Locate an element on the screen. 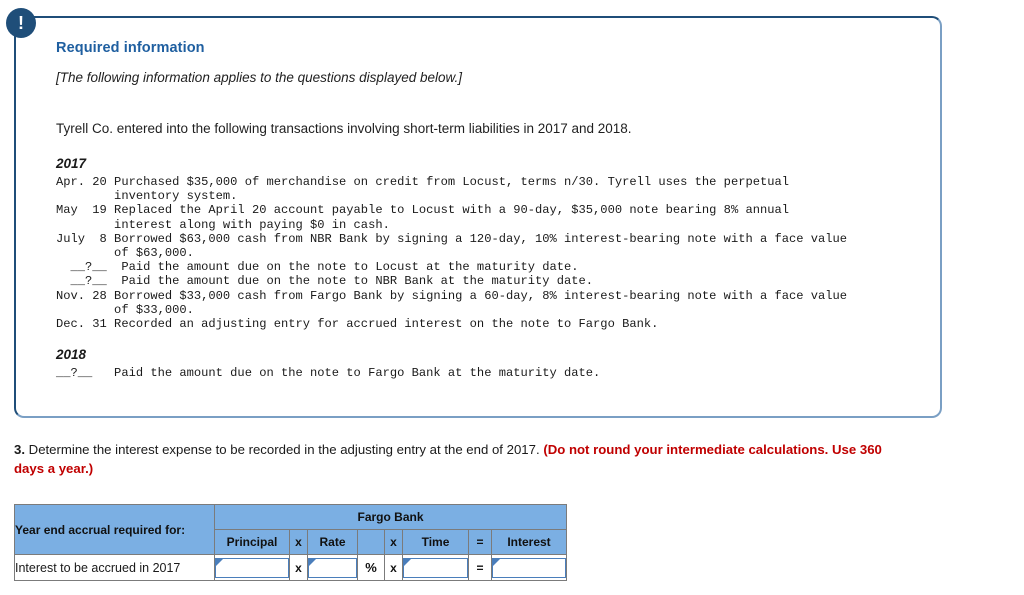 This screenshot has height=595, width=1024. panel-title: Required information is located at coordinates (130, 48).